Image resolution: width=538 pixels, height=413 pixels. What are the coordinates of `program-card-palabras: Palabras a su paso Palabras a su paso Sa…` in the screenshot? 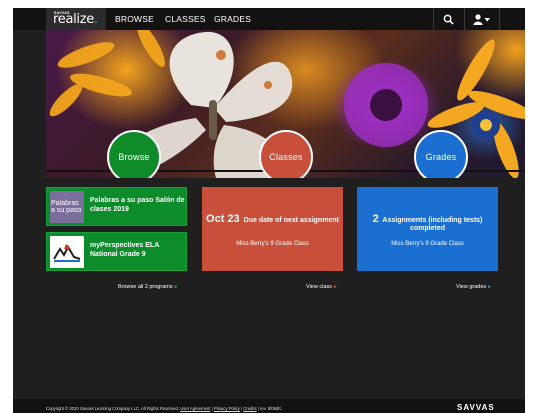 It's located at (116, 206).